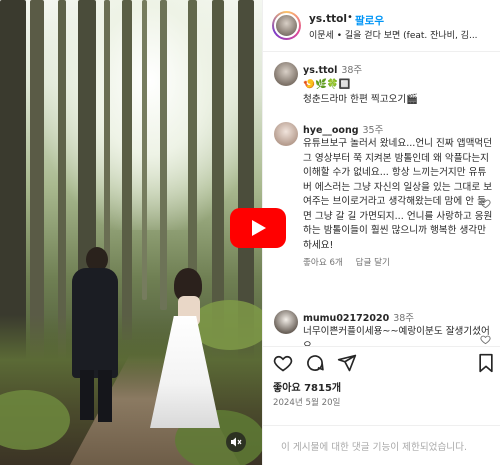  What do you see at coordinates (347, 363) in the screenshot?
I see `send-icon` at bounding box center [347, 363].